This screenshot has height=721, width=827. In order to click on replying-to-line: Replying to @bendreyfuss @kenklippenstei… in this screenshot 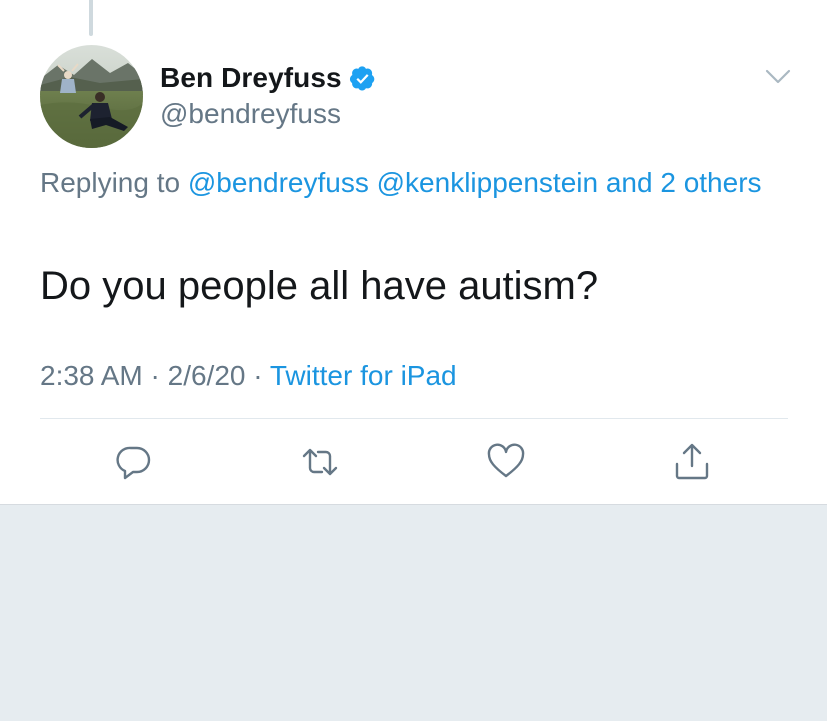, I will do `click(410, 183)`.